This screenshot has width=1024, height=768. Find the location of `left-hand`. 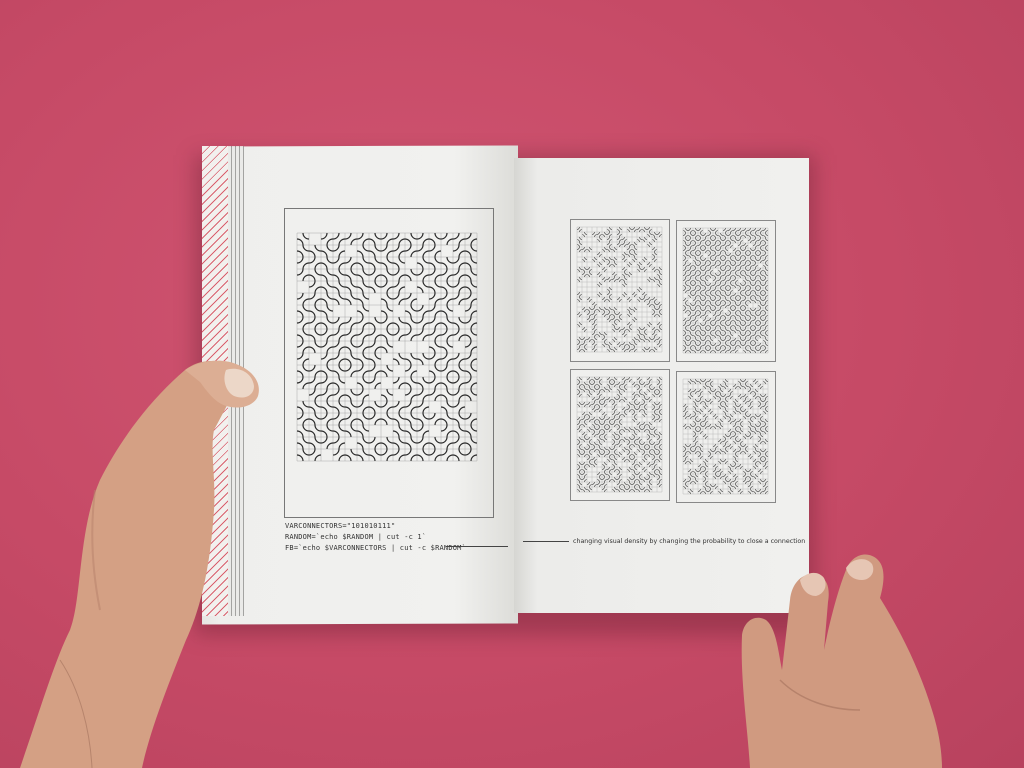

left-hand is located at coordinates (139, 564).